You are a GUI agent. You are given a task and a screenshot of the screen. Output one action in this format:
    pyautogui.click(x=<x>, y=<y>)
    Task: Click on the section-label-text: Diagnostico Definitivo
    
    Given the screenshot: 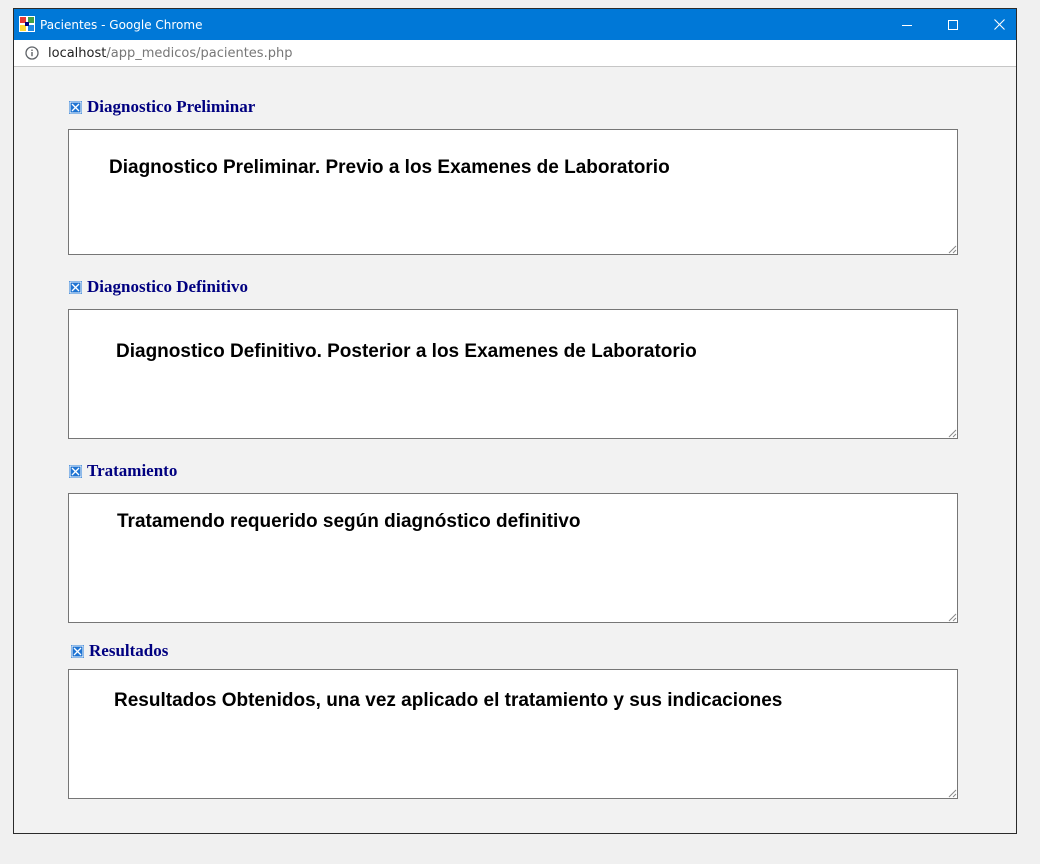 What is the action you would take?
    pyautogui.click(x=168, y=286)
    